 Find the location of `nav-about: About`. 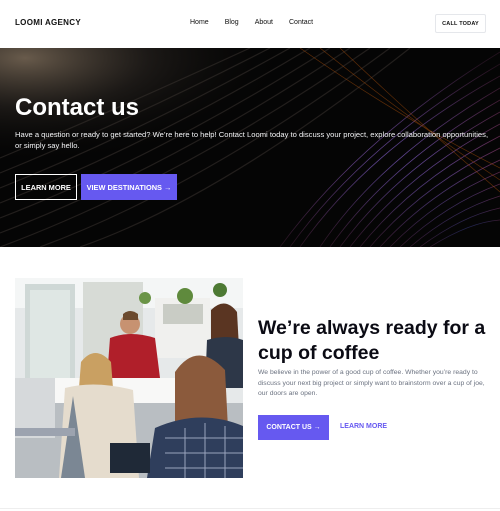

nav-about: About is located at coordinates (264, 22).